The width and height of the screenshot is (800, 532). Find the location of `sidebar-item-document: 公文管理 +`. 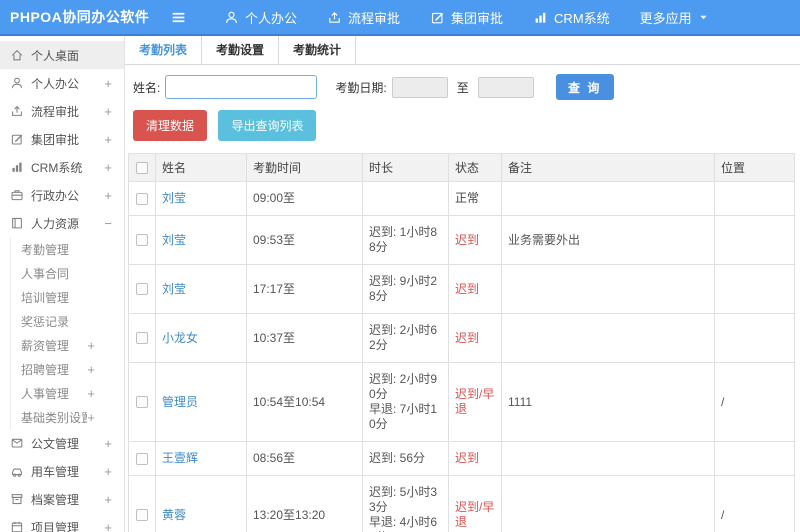

sidebar-item-document: 公文管理 + is located at coordinates (62, 443).